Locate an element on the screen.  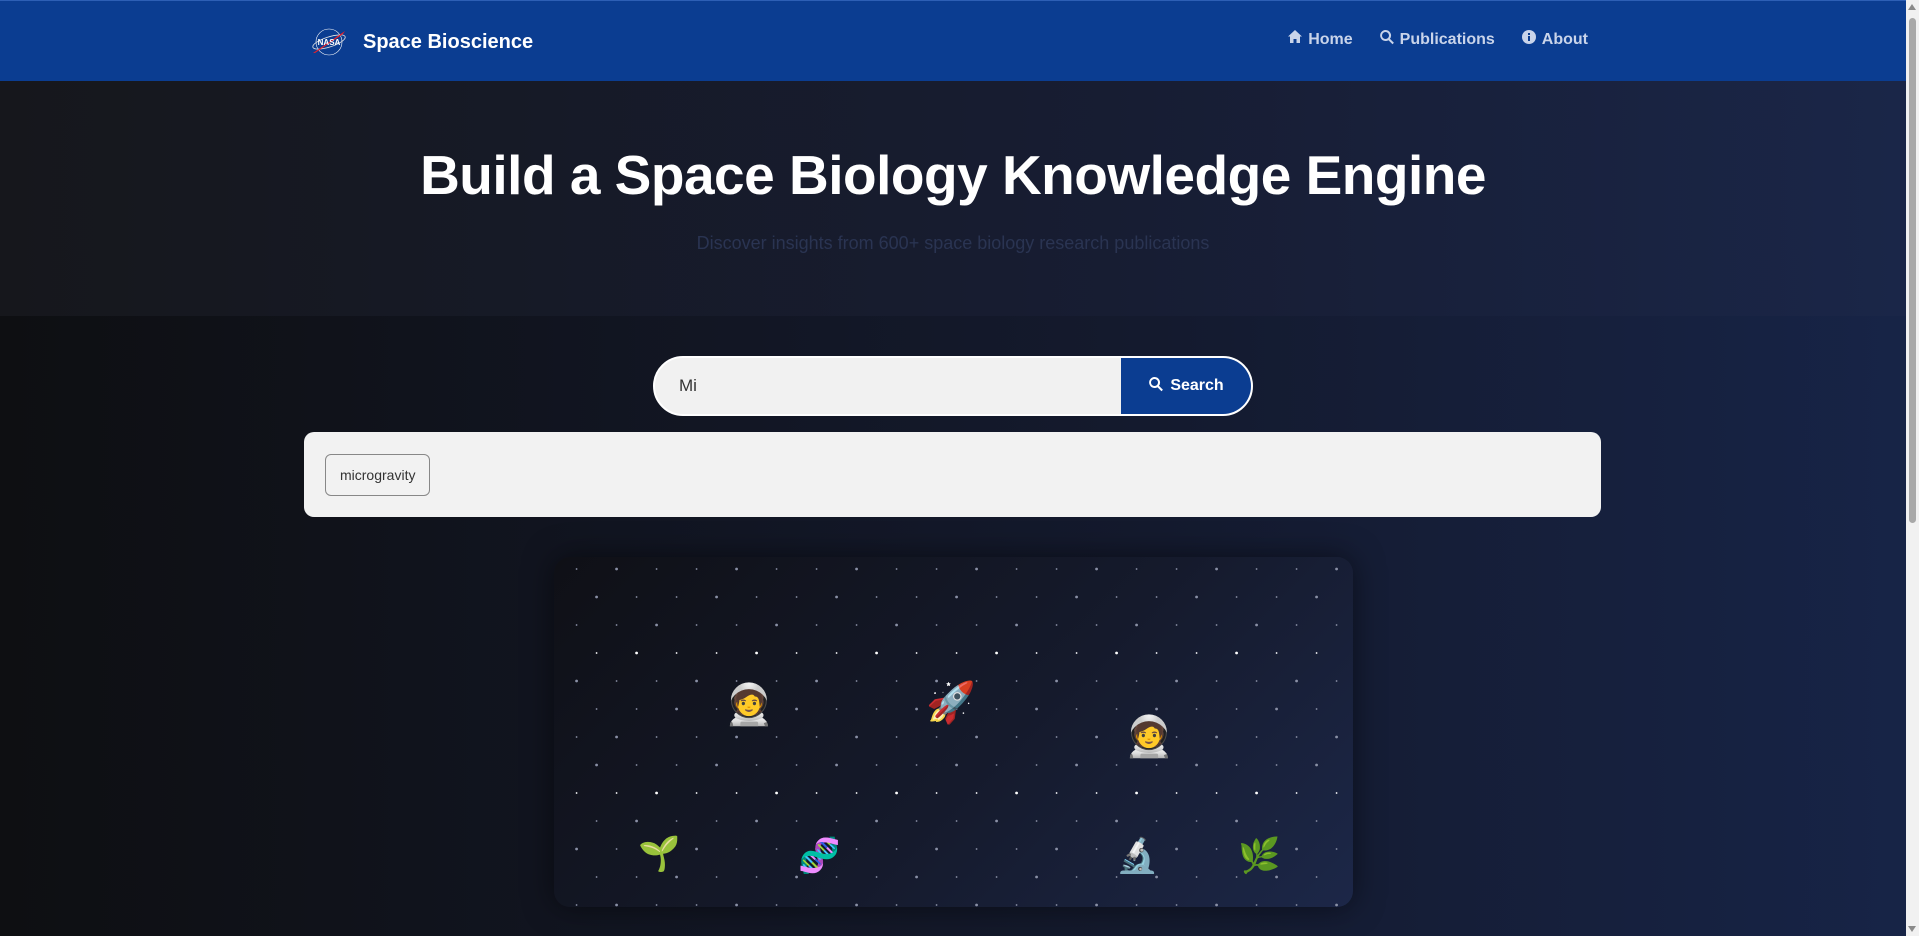
scrollbar-thumb is located at coordinates (1912, 270).